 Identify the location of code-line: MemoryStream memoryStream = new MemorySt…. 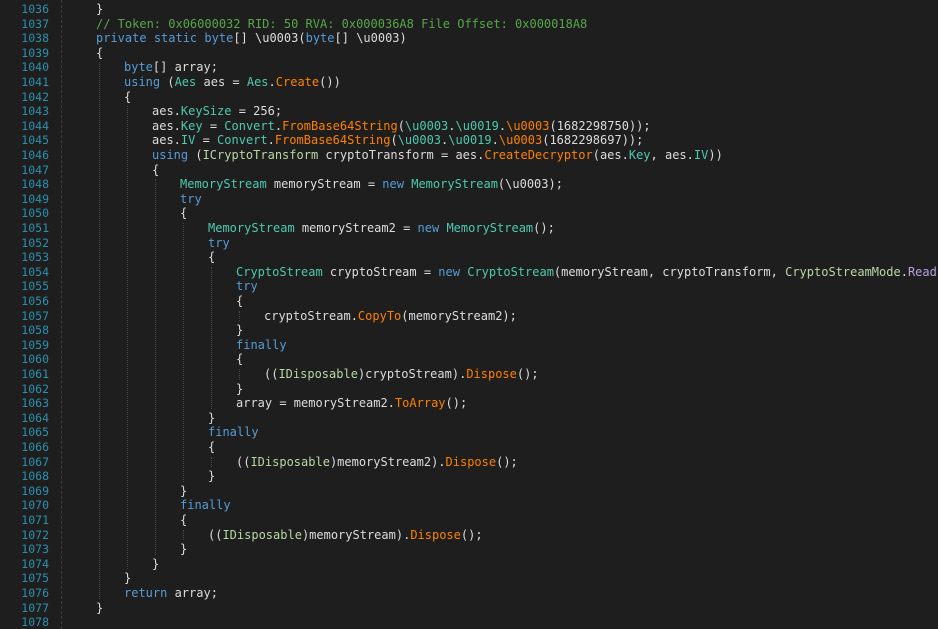
(371, 184).